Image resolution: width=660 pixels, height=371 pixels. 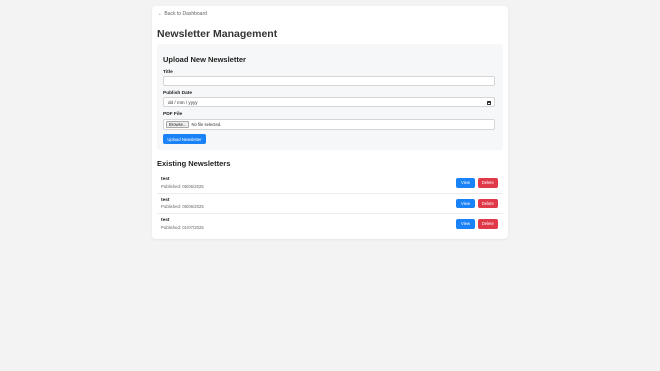 I want to click on back-to-dashboard-link: ← Back to Dashboard, so click(x=182, y=14).